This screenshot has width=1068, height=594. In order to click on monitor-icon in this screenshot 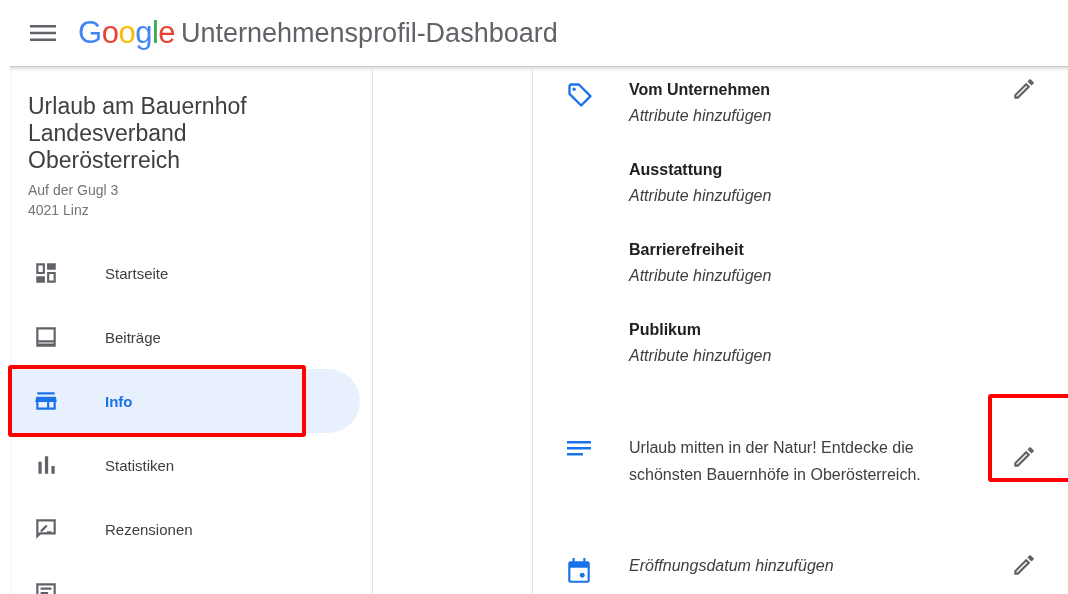, I will do `click(46, 337)`.